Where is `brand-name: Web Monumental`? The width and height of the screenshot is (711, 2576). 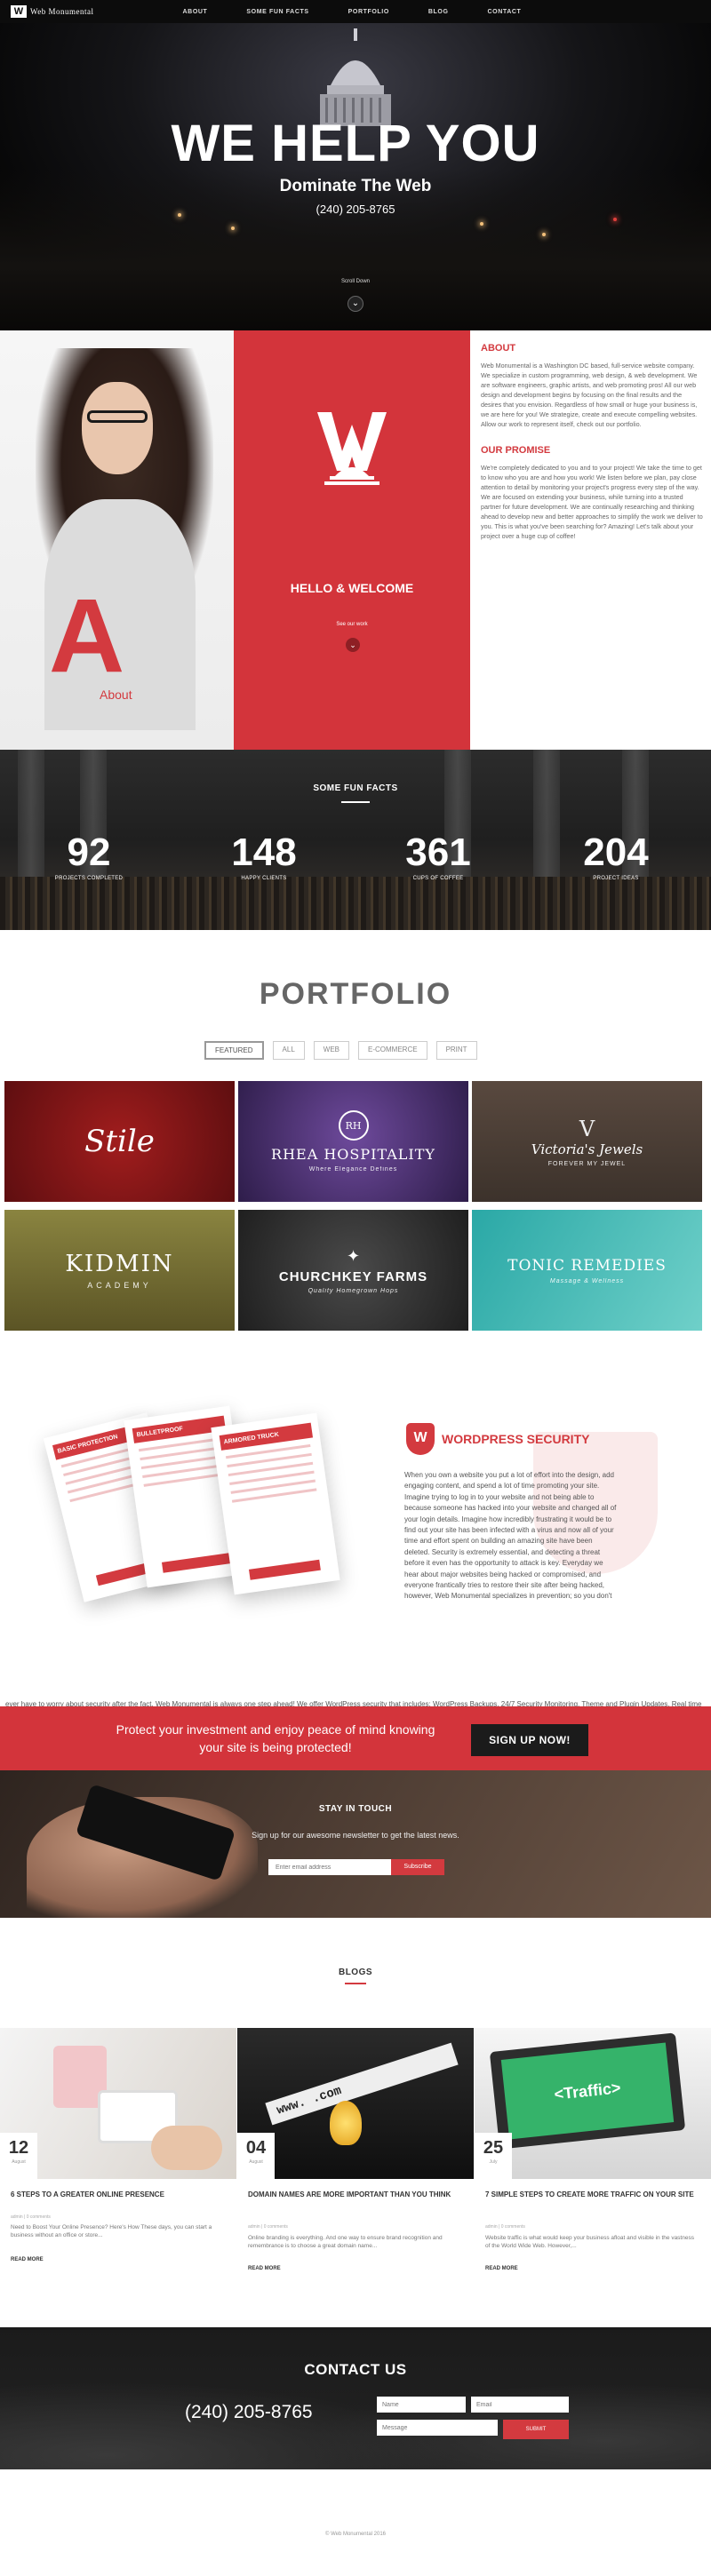 brand-name: Web Monumental is located at coordinates (62, 11).